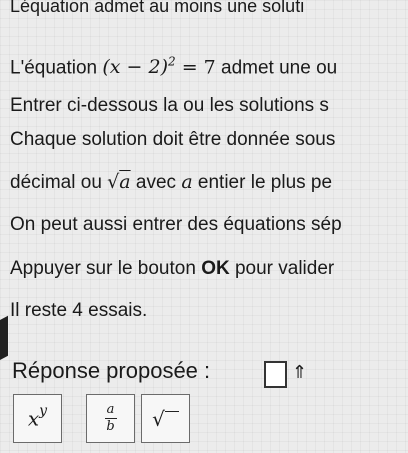 This screenshot has width=408, height=453. I want to click on instruction-validate: Appuyer sur le bouton OK pour valider, so click(172, 268).